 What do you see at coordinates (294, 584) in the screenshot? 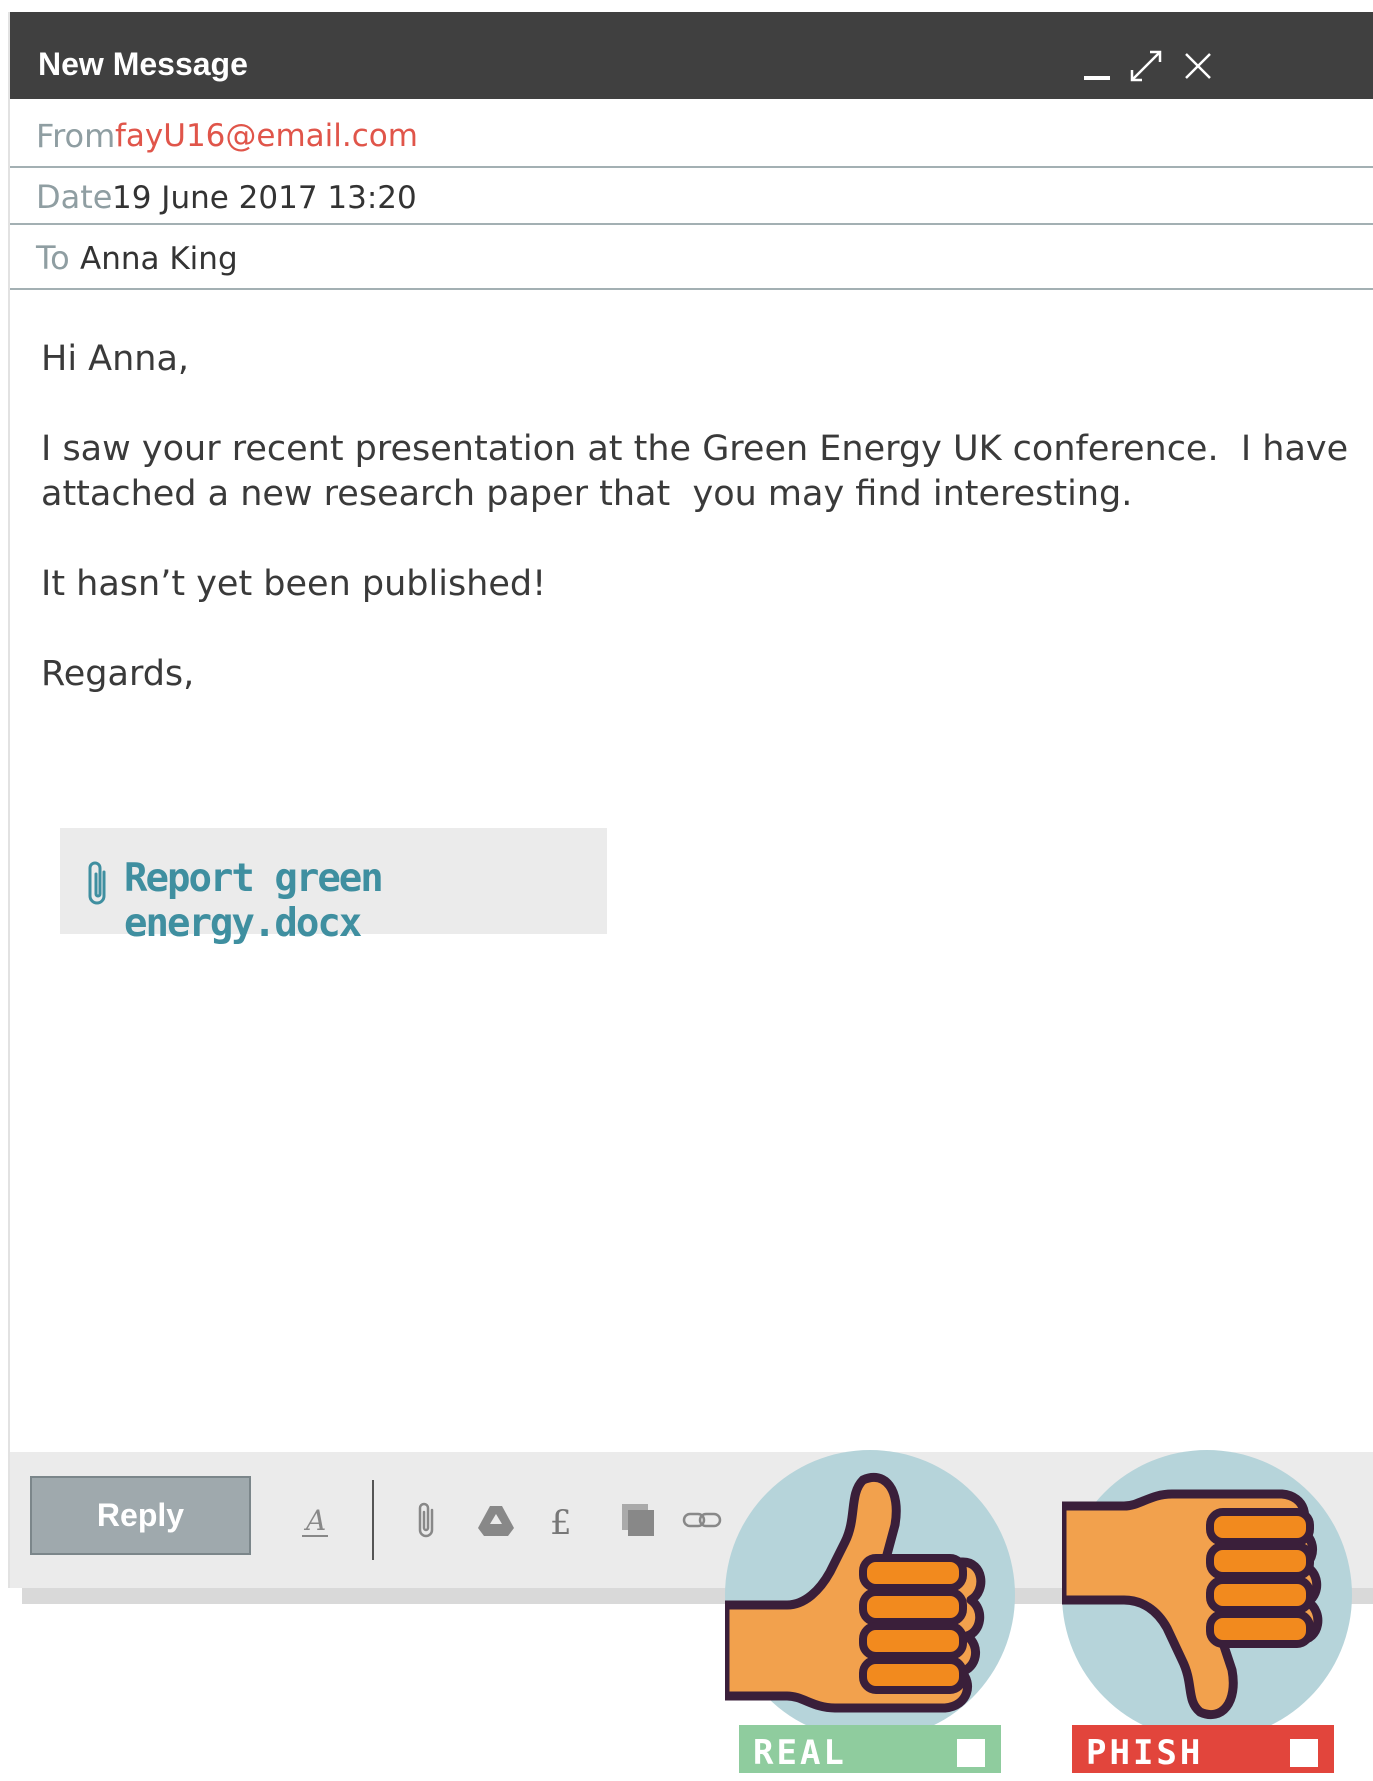
I see `body-paragraph-2: It hasn’t yet been published!` at bounding box center [294, 584].